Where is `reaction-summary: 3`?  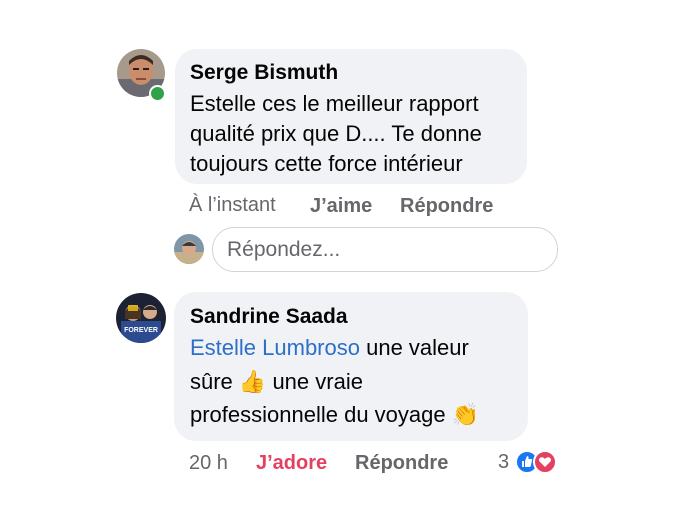 reaction-summary: 3 is located at coordinates (529, 462).